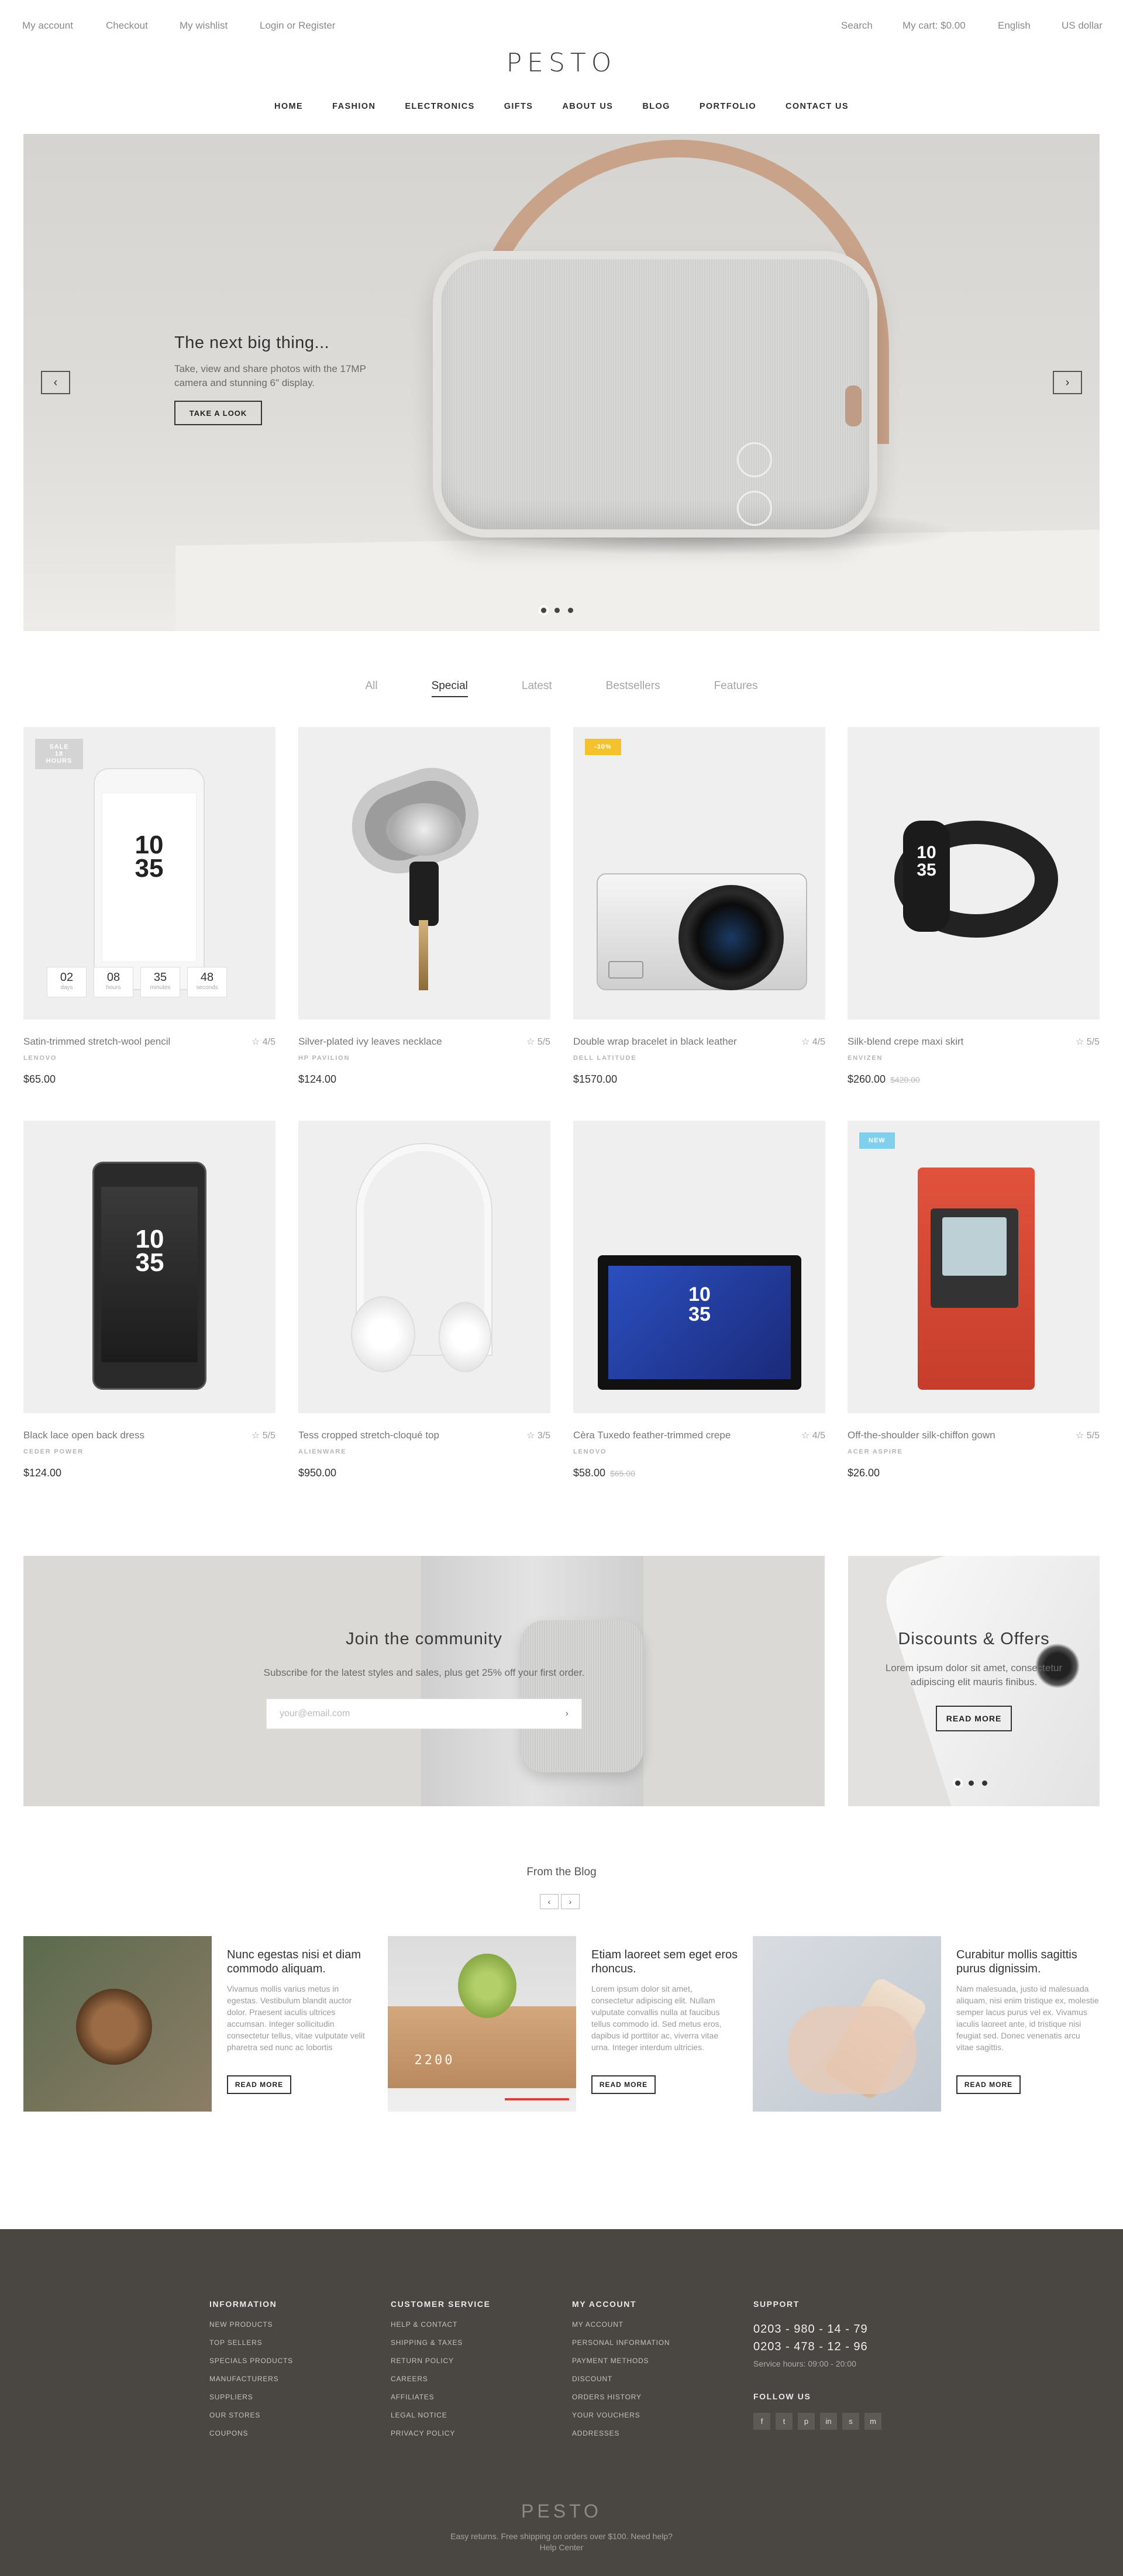 The width and height of the screenshot is (1123, 2576). Describe the element at coordinates (47, 26) in the screenshot. I see `my-account-link: My account` at that location.